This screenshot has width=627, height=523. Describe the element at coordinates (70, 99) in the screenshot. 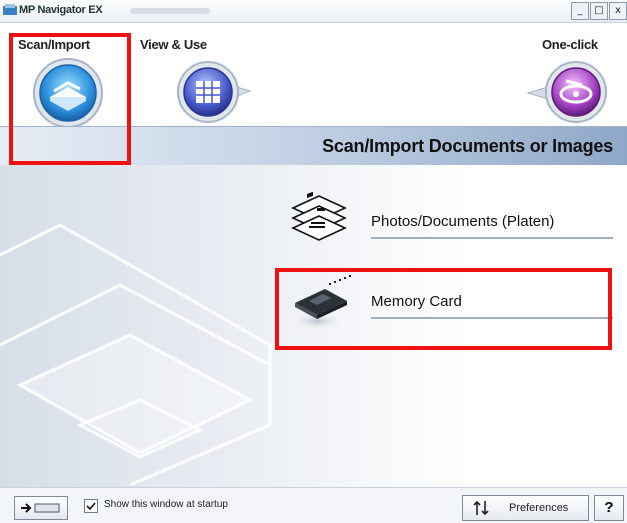

I see `highlight-scan-import` at that location.